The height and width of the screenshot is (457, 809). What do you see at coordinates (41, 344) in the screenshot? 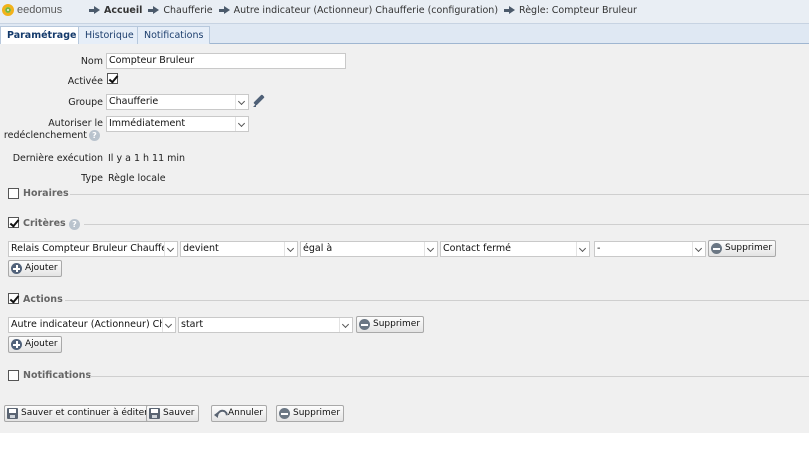
I see `action-add-label: Ajouter` at bounding box center [41, 344].